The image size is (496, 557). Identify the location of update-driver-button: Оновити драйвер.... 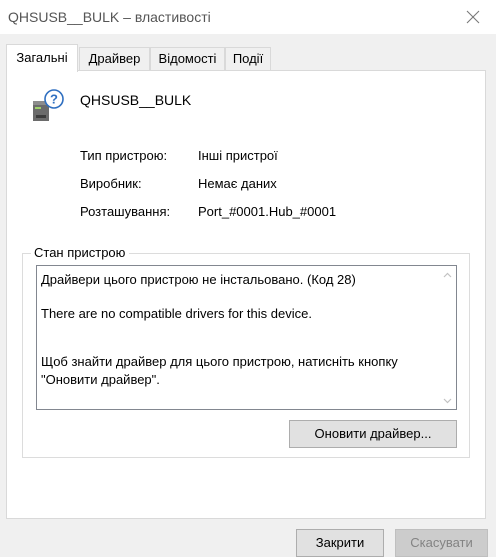
(373, 434).